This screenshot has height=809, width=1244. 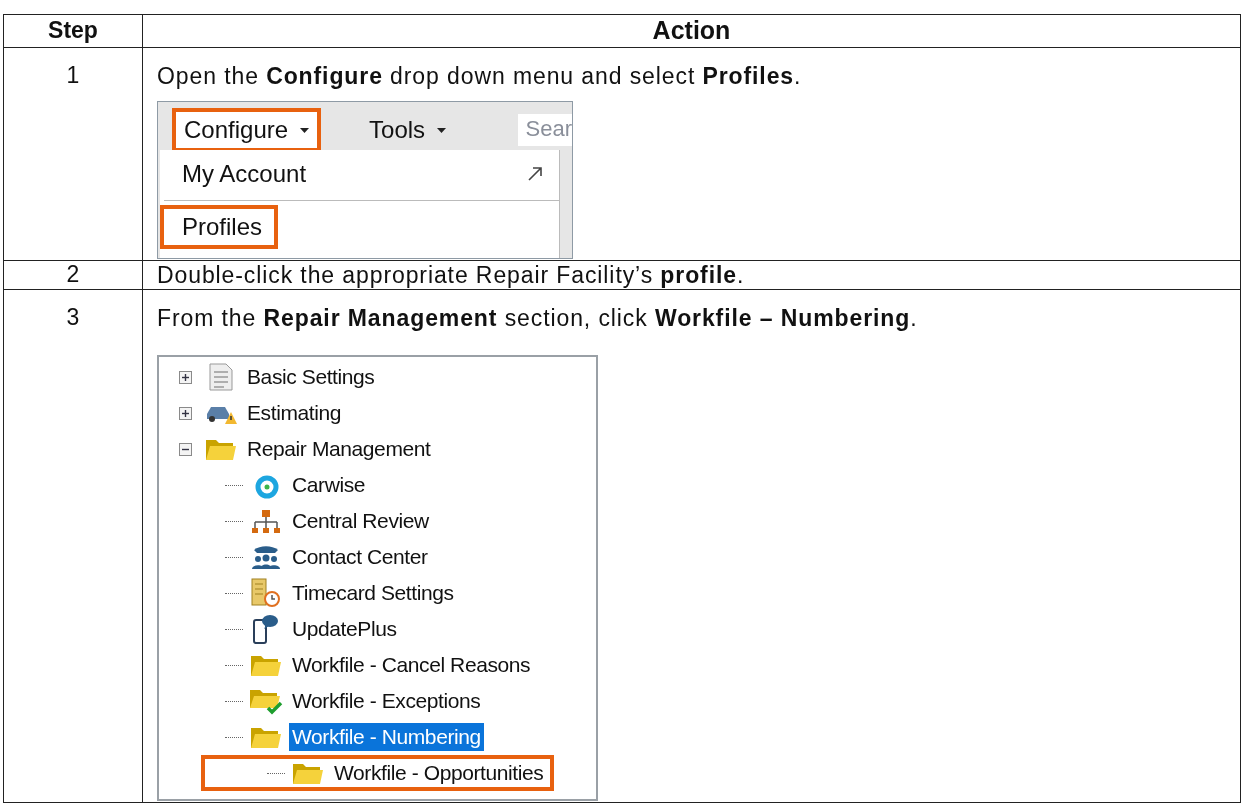 I want to click on people-icon, so click(x=266, y=557).